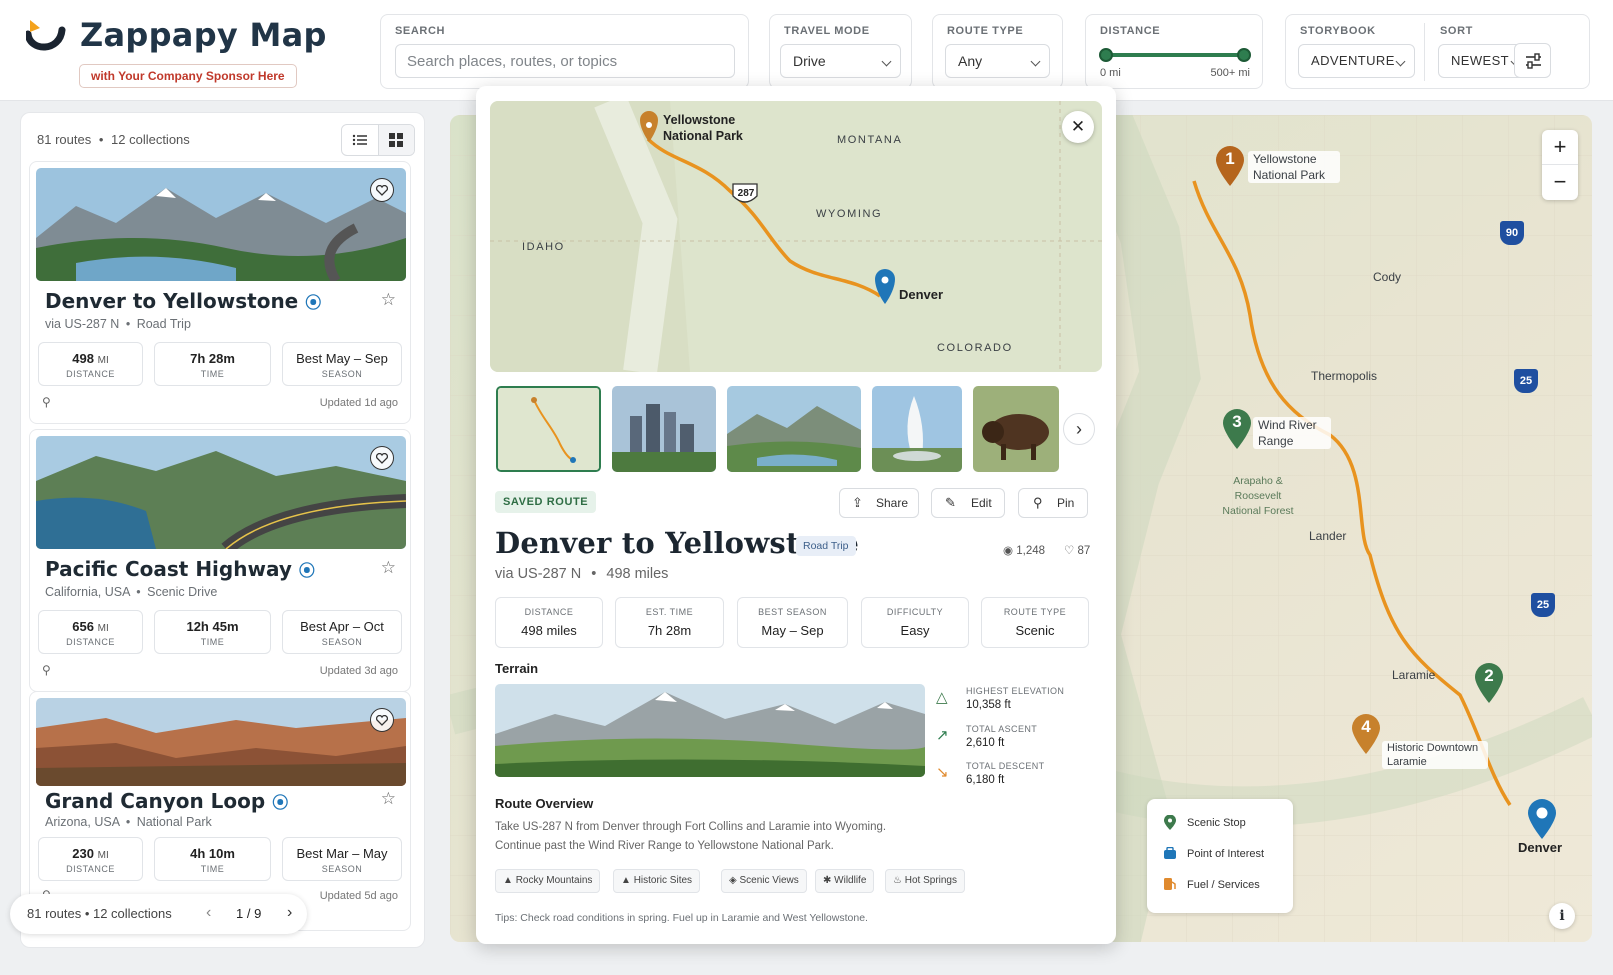 The height and width of the screenshot is (975, 1613). Describe the element at coordinates (1078, 127) in the screenshot. I see `close-icon: ✕` at that location.